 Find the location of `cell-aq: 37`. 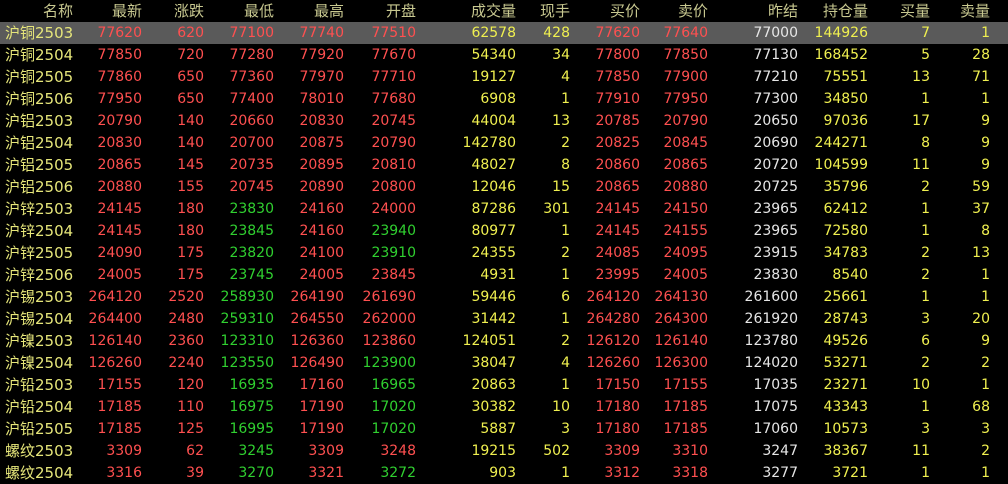

cell-aq: 37 is located at coordinates (981, 209).